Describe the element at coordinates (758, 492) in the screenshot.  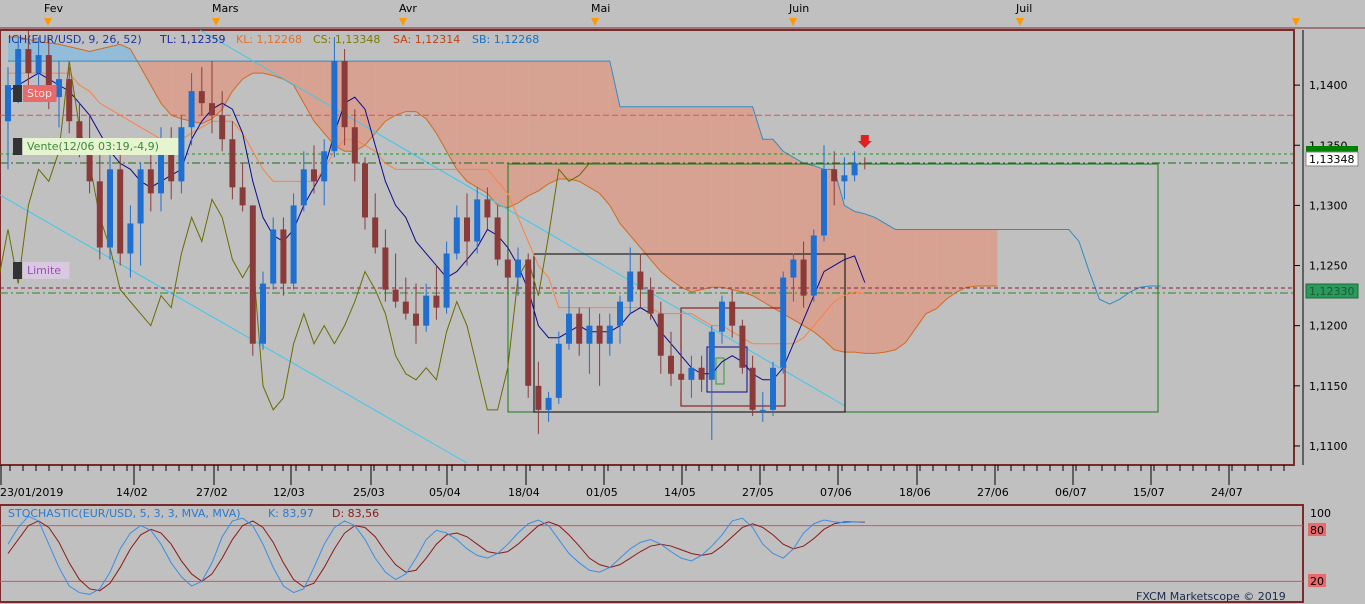
I see `date-tick-label: 27/05` at that location.